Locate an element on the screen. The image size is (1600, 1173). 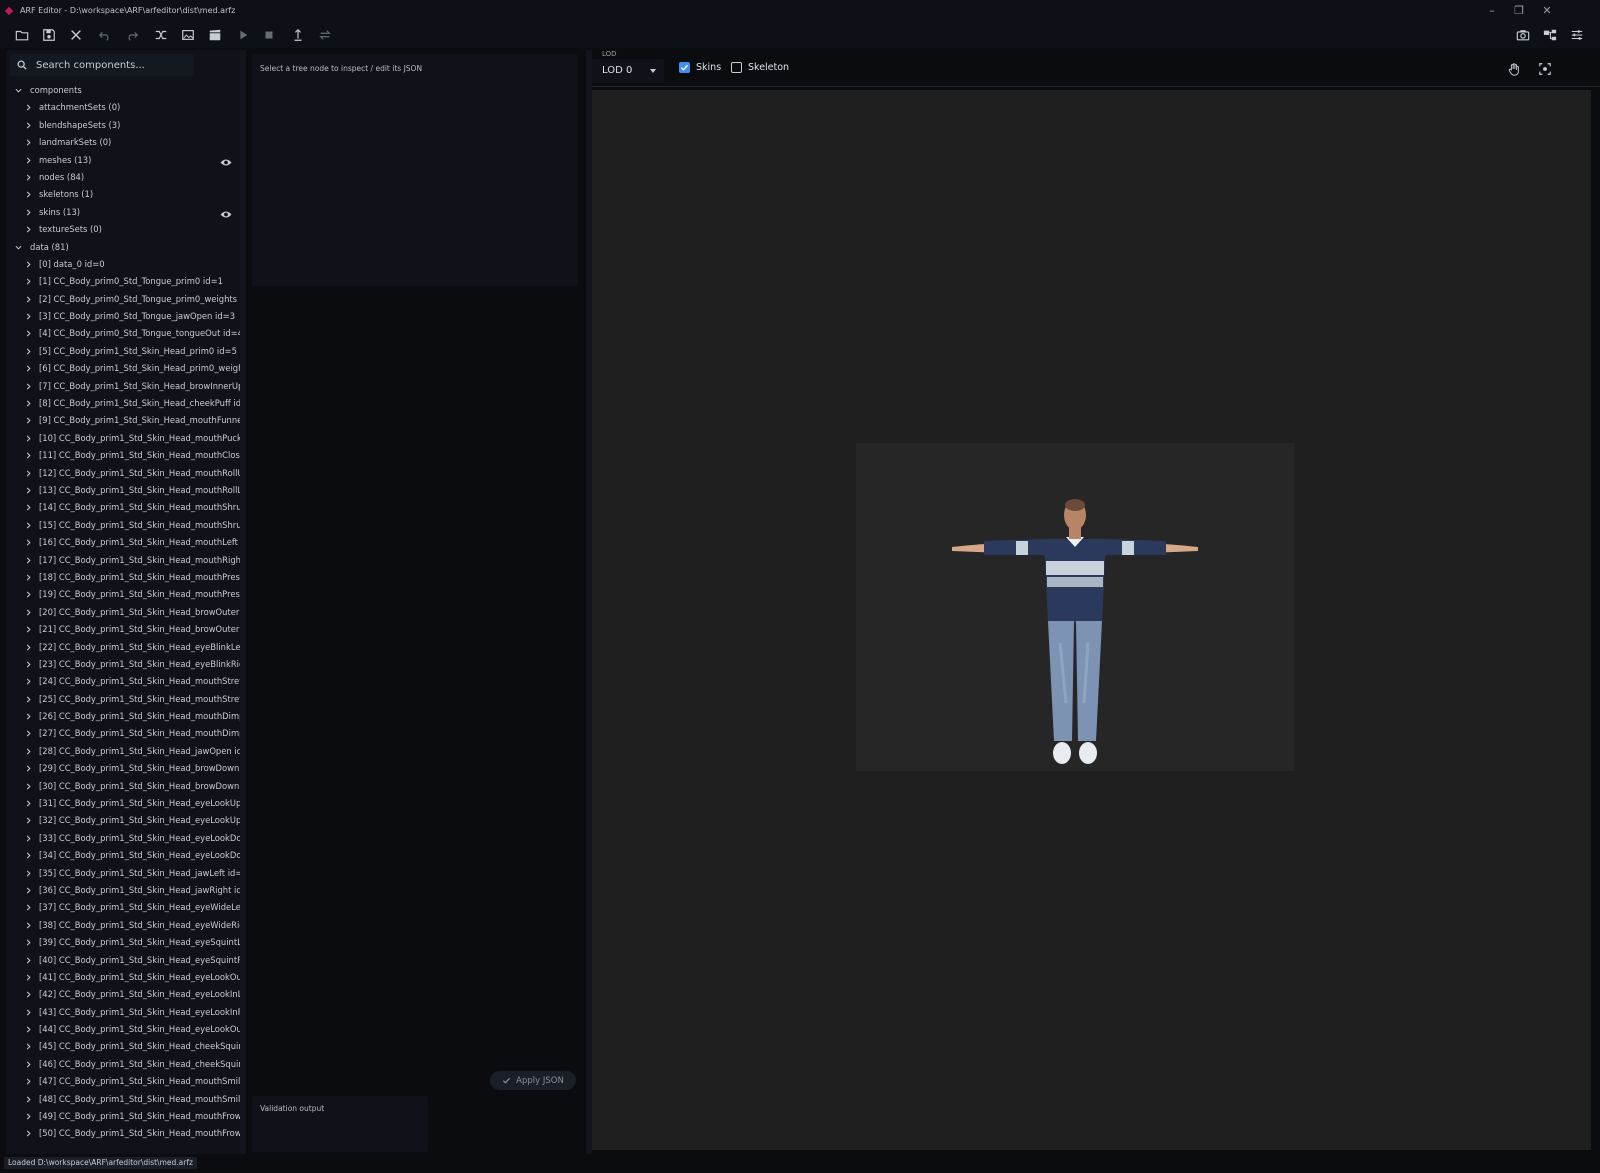
tree-item-component: meshes (13) is located at coordinates (123, 160).